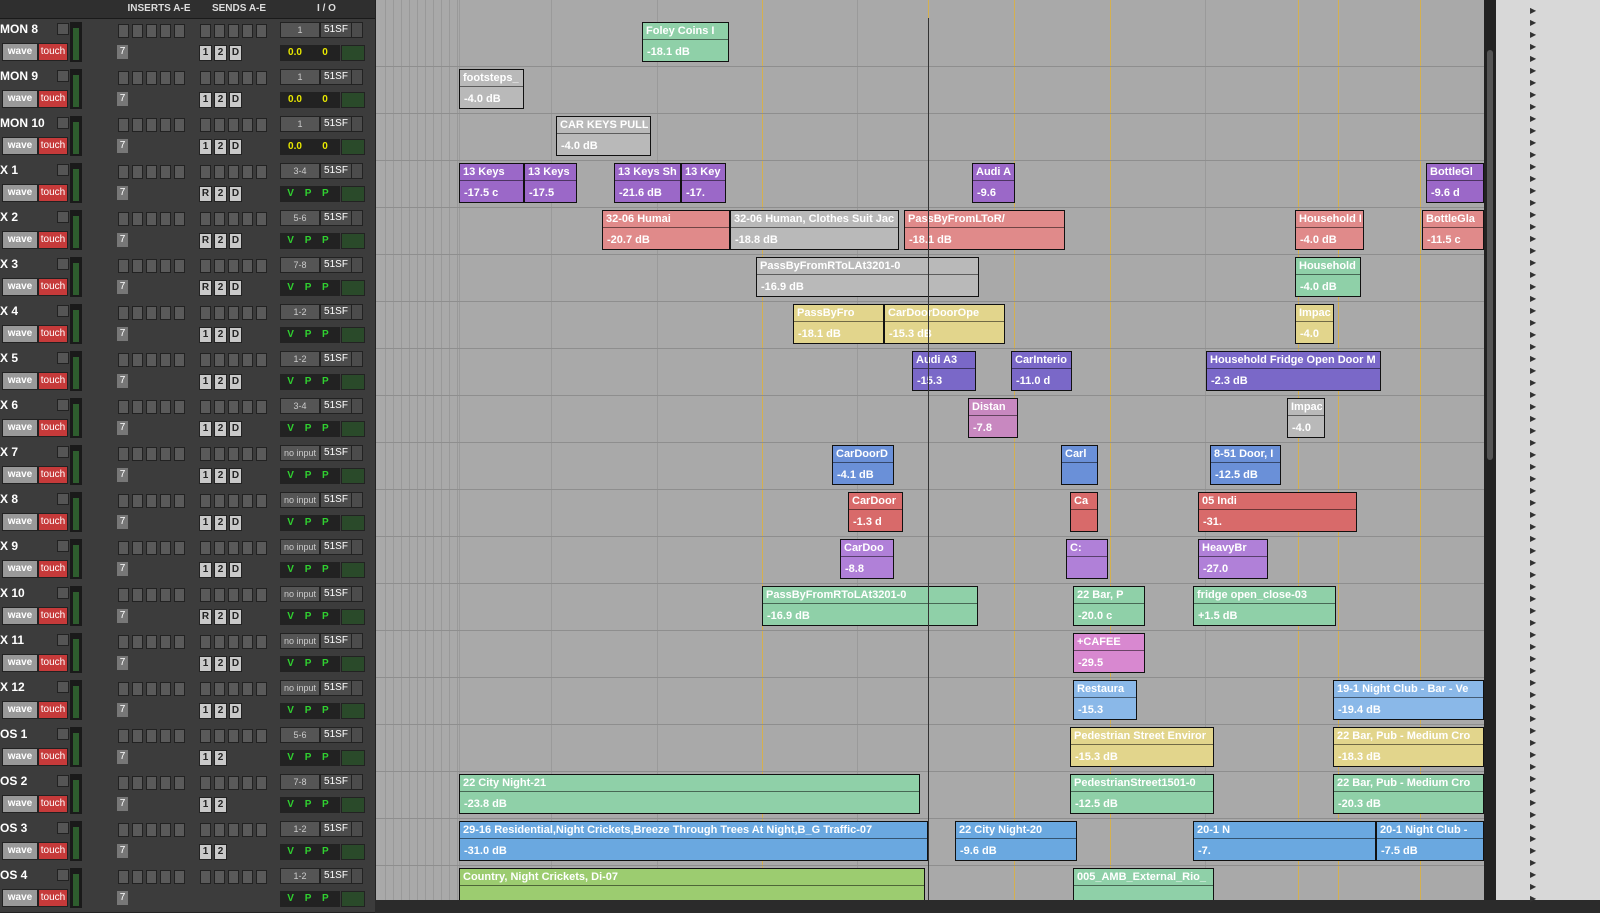 The width and height of the screenshot is (1600, 913). I want to click on track-name: MON 9, so click(30, 76).